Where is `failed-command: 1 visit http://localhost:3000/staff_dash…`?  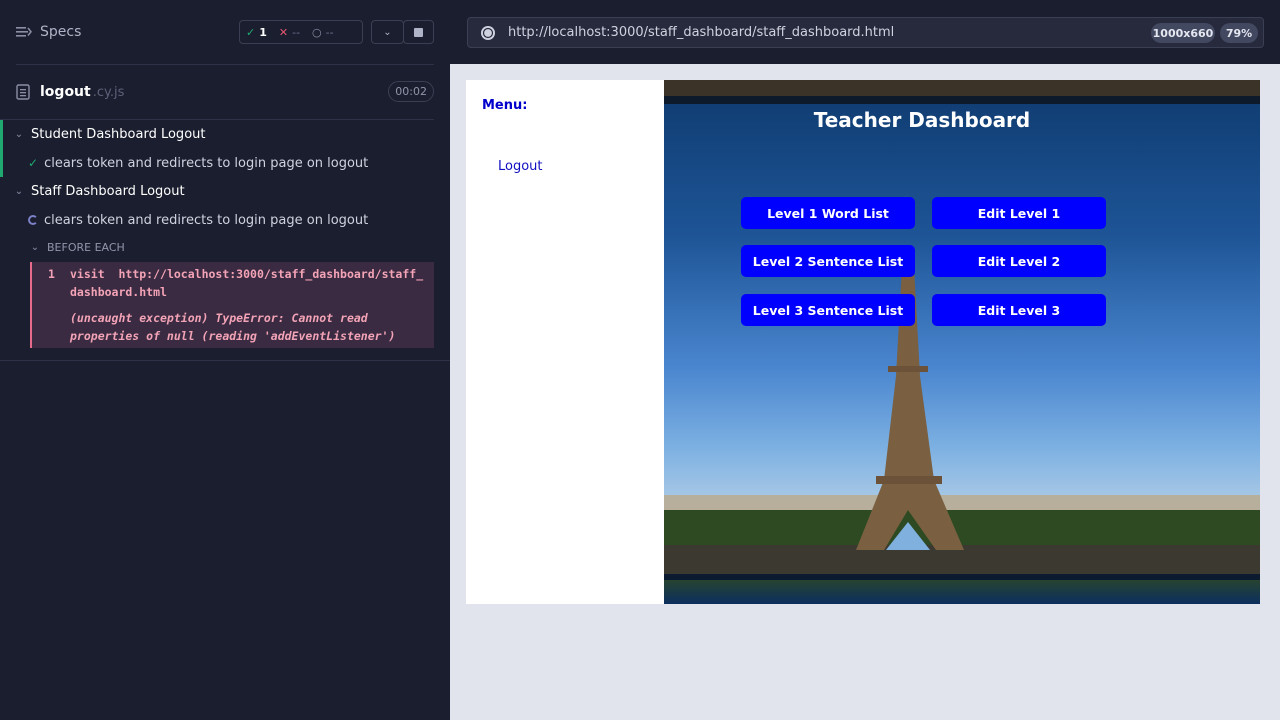 failed-command: 1 visit http://localhost:3000/staff_dash… is located at coordinates (232, 305).